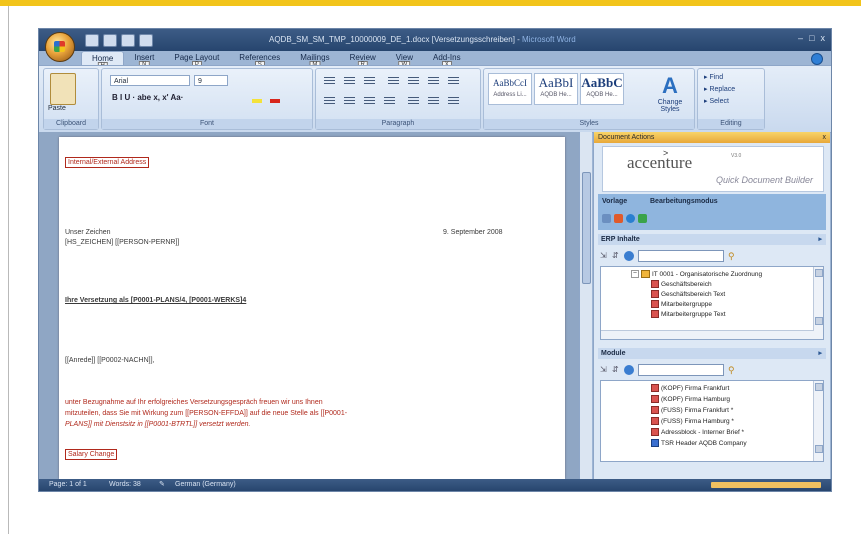 This screenshot has width=861, height=534. What do you see at coordinates (692, 410) in the screenshot?
I see `tree-node: (FUSS) Firma Frankfurt *` at bounding box center [692, 410].